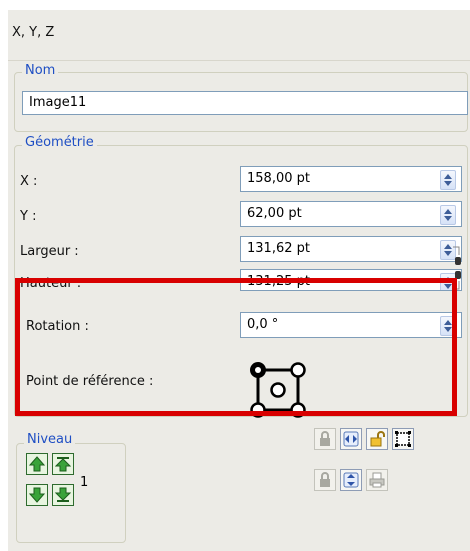 The width and height of the screenshot is (470, 551). I want to click on level-legend: Niveau, so click(50, 439).